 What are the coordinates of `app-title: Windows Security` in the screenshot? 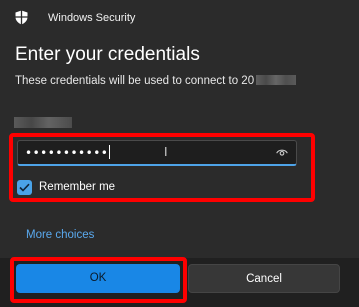 It's located at (92, 18).